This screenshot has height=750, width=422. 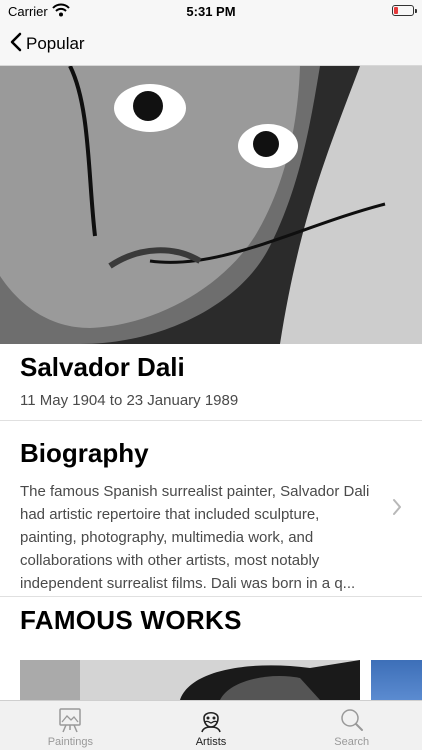 I want to click on chevron-right-icon, so click(x=397, y=509).